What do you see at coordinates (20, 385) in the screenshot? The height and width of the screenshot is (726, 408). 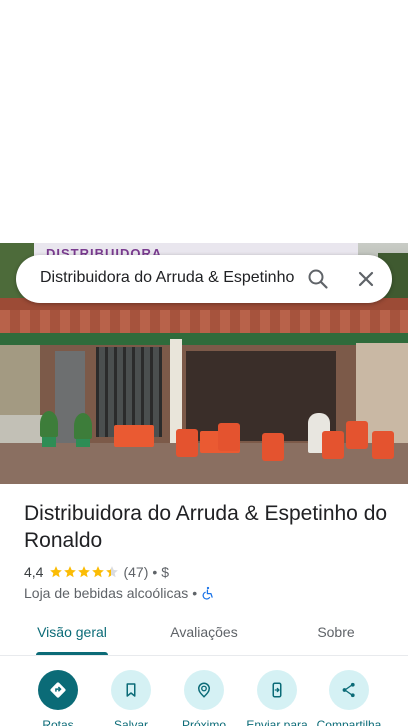 I see `photo-wall-left` at bounding box center [20, 385].